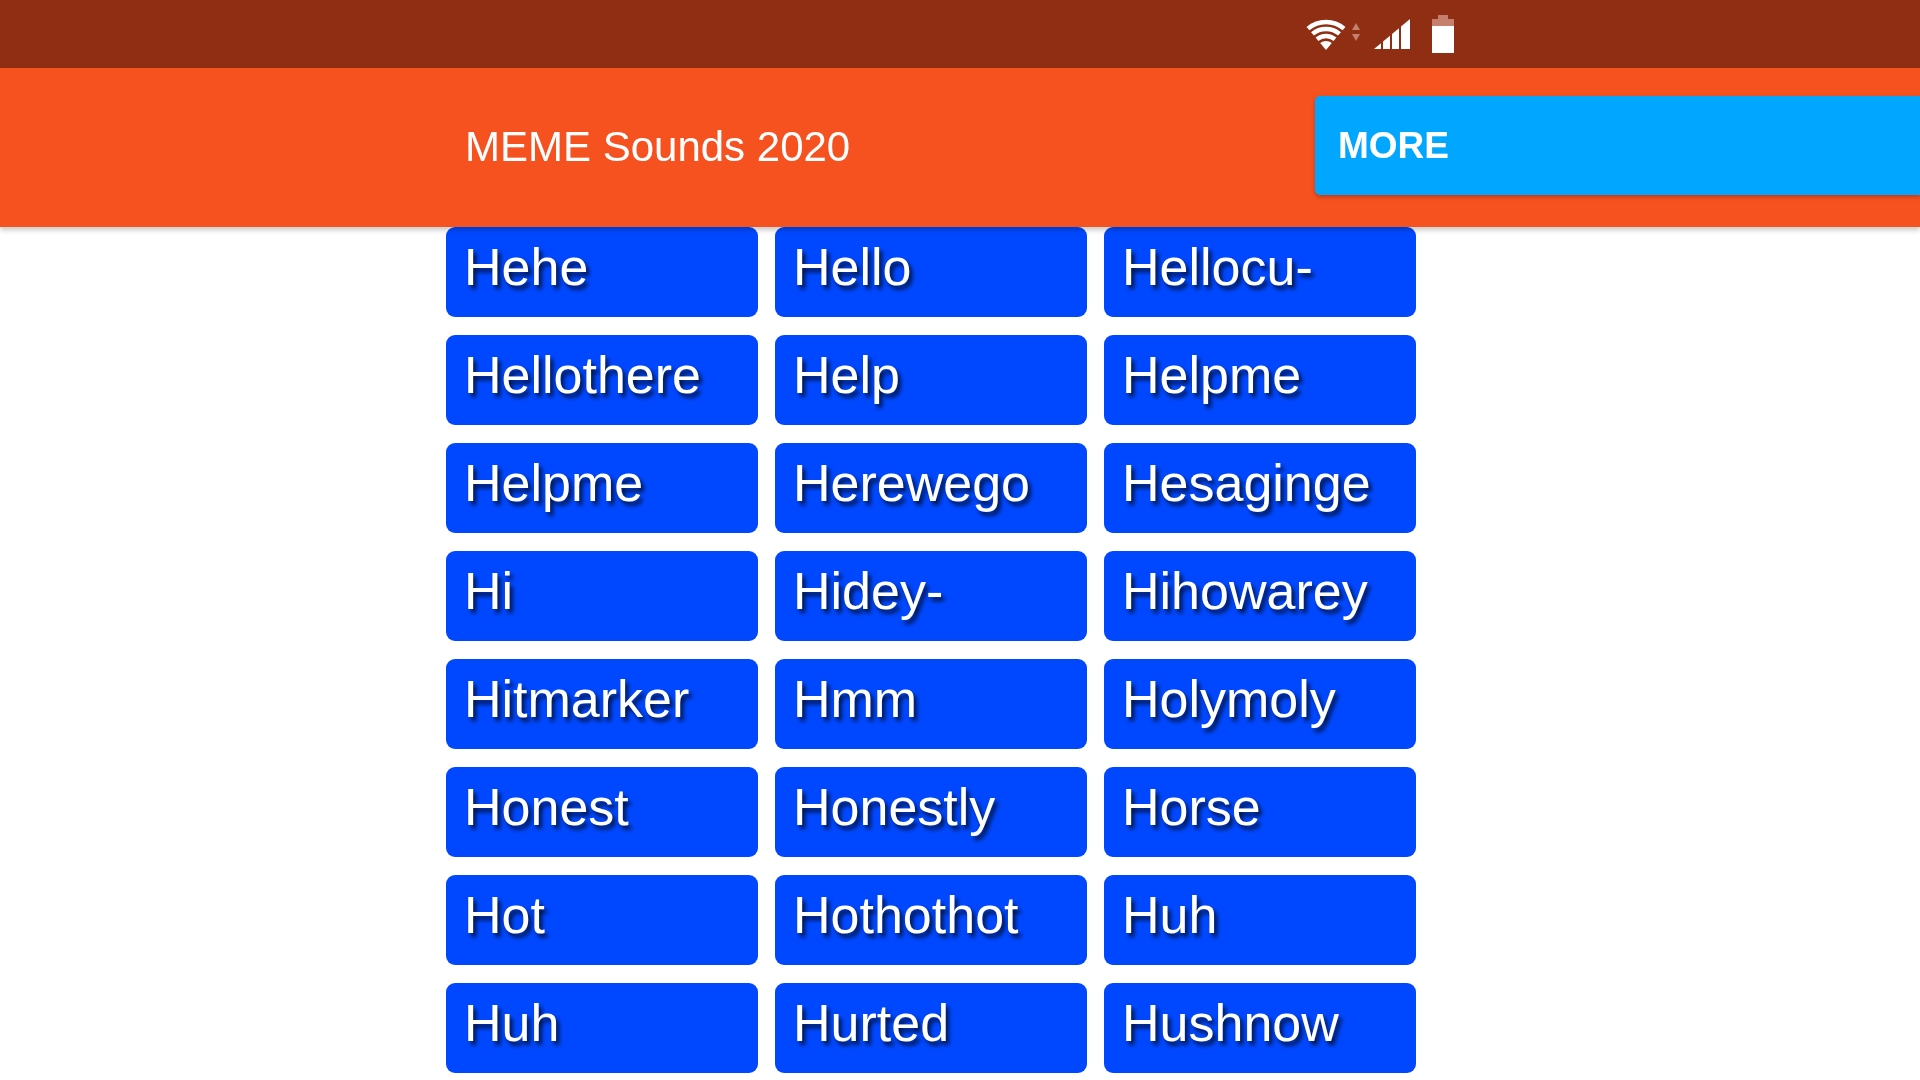 The height and width of the screenshot is (1080, 1920). Describe the element at coordinates (931, 596) in the screenshot. I see `sound-button: Hidey-` at that location.